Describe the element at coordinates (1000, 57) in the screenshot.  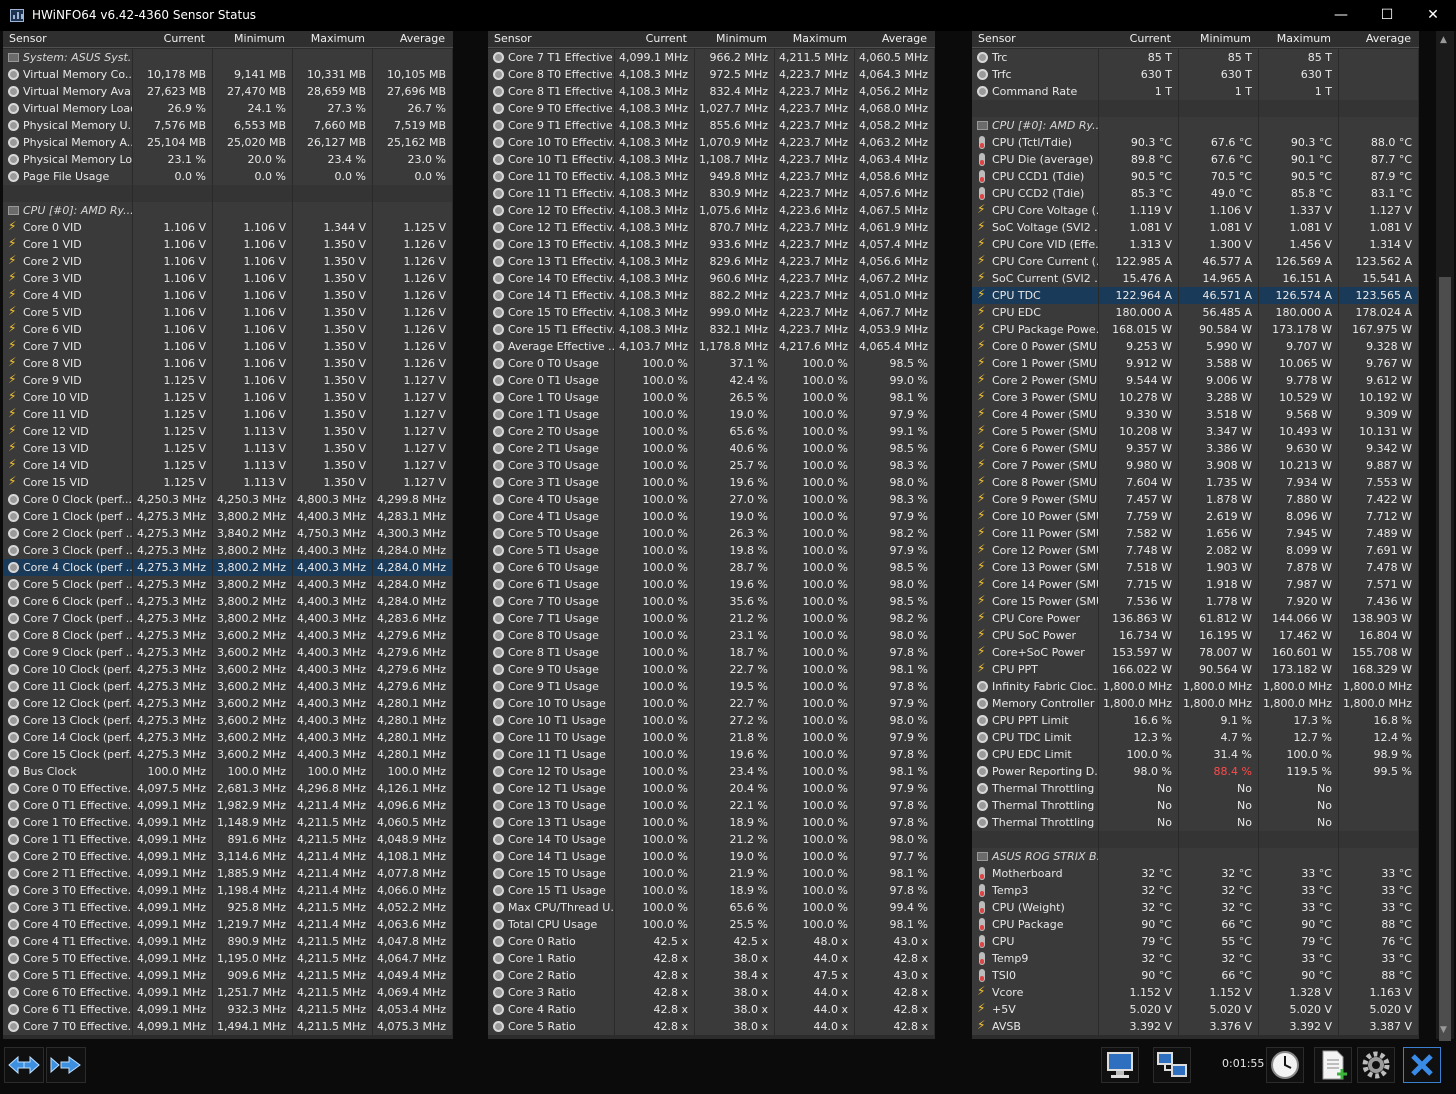
I see `sensor-name-text: Trc` at that location.